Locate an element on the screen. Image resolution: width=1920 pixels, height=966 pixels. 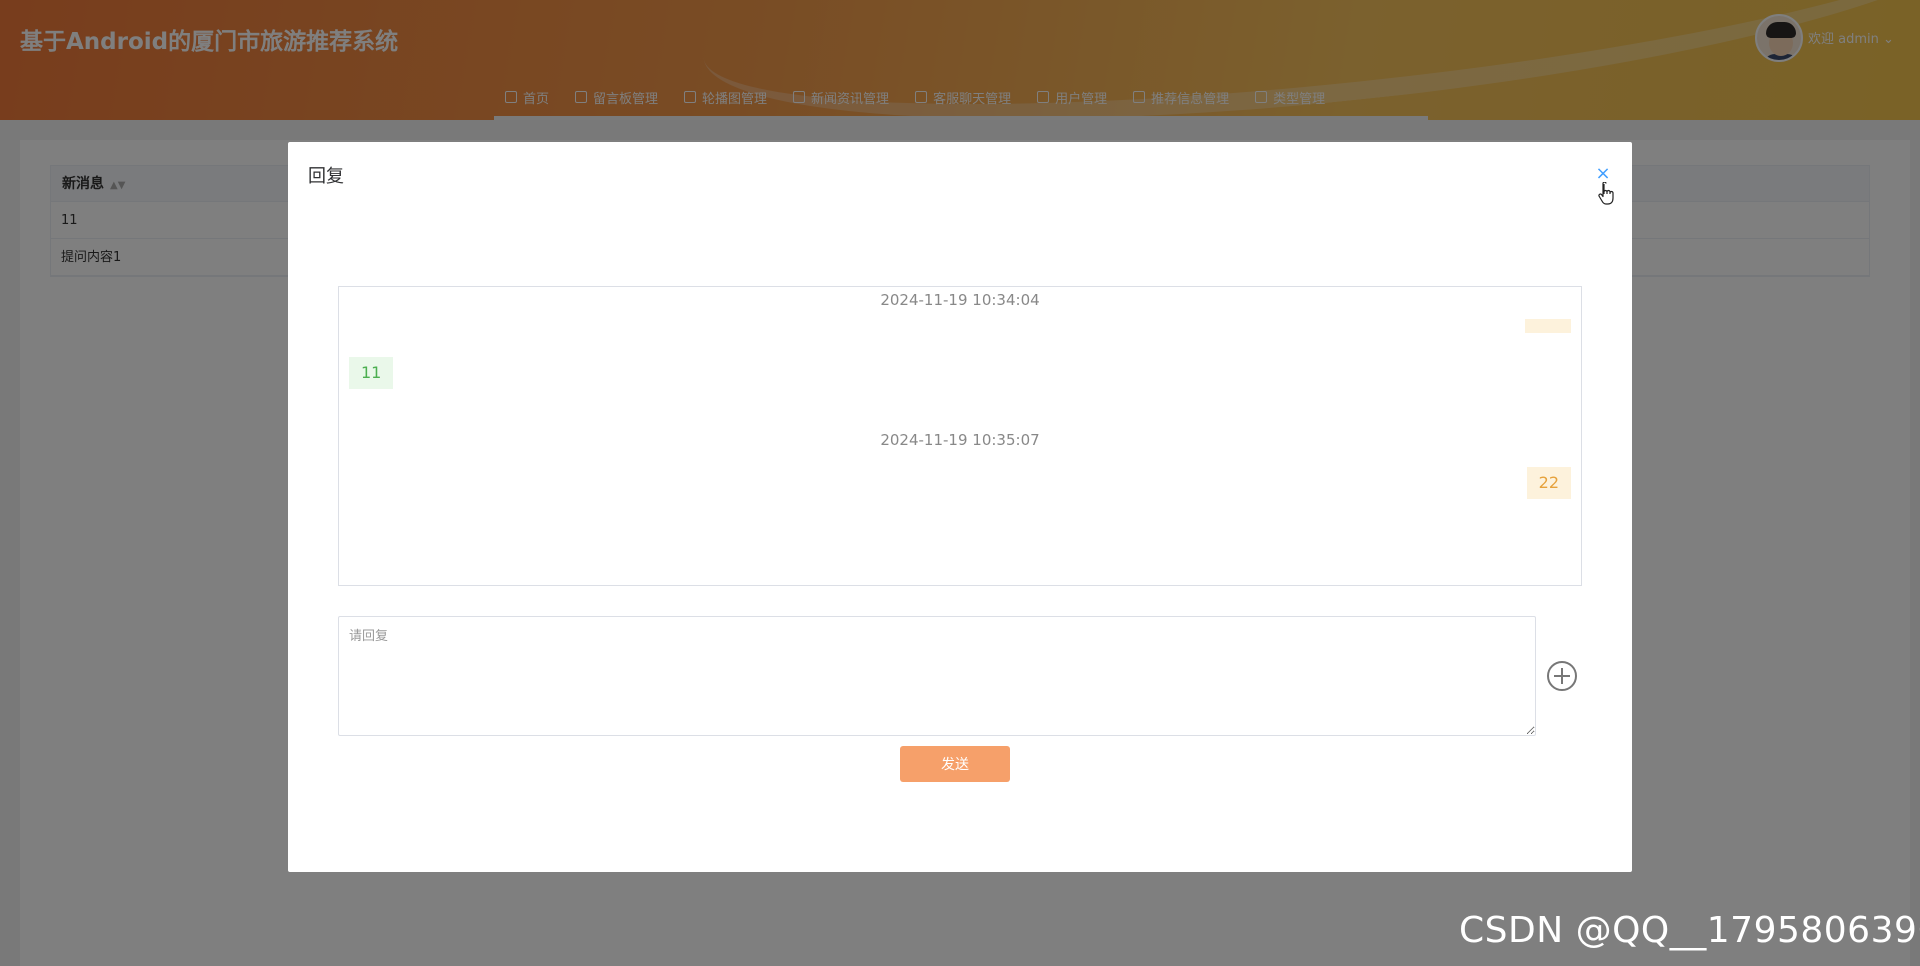
message-timestamp: 2024-11-19 10:34:04 is located at coordinates (960, 300).